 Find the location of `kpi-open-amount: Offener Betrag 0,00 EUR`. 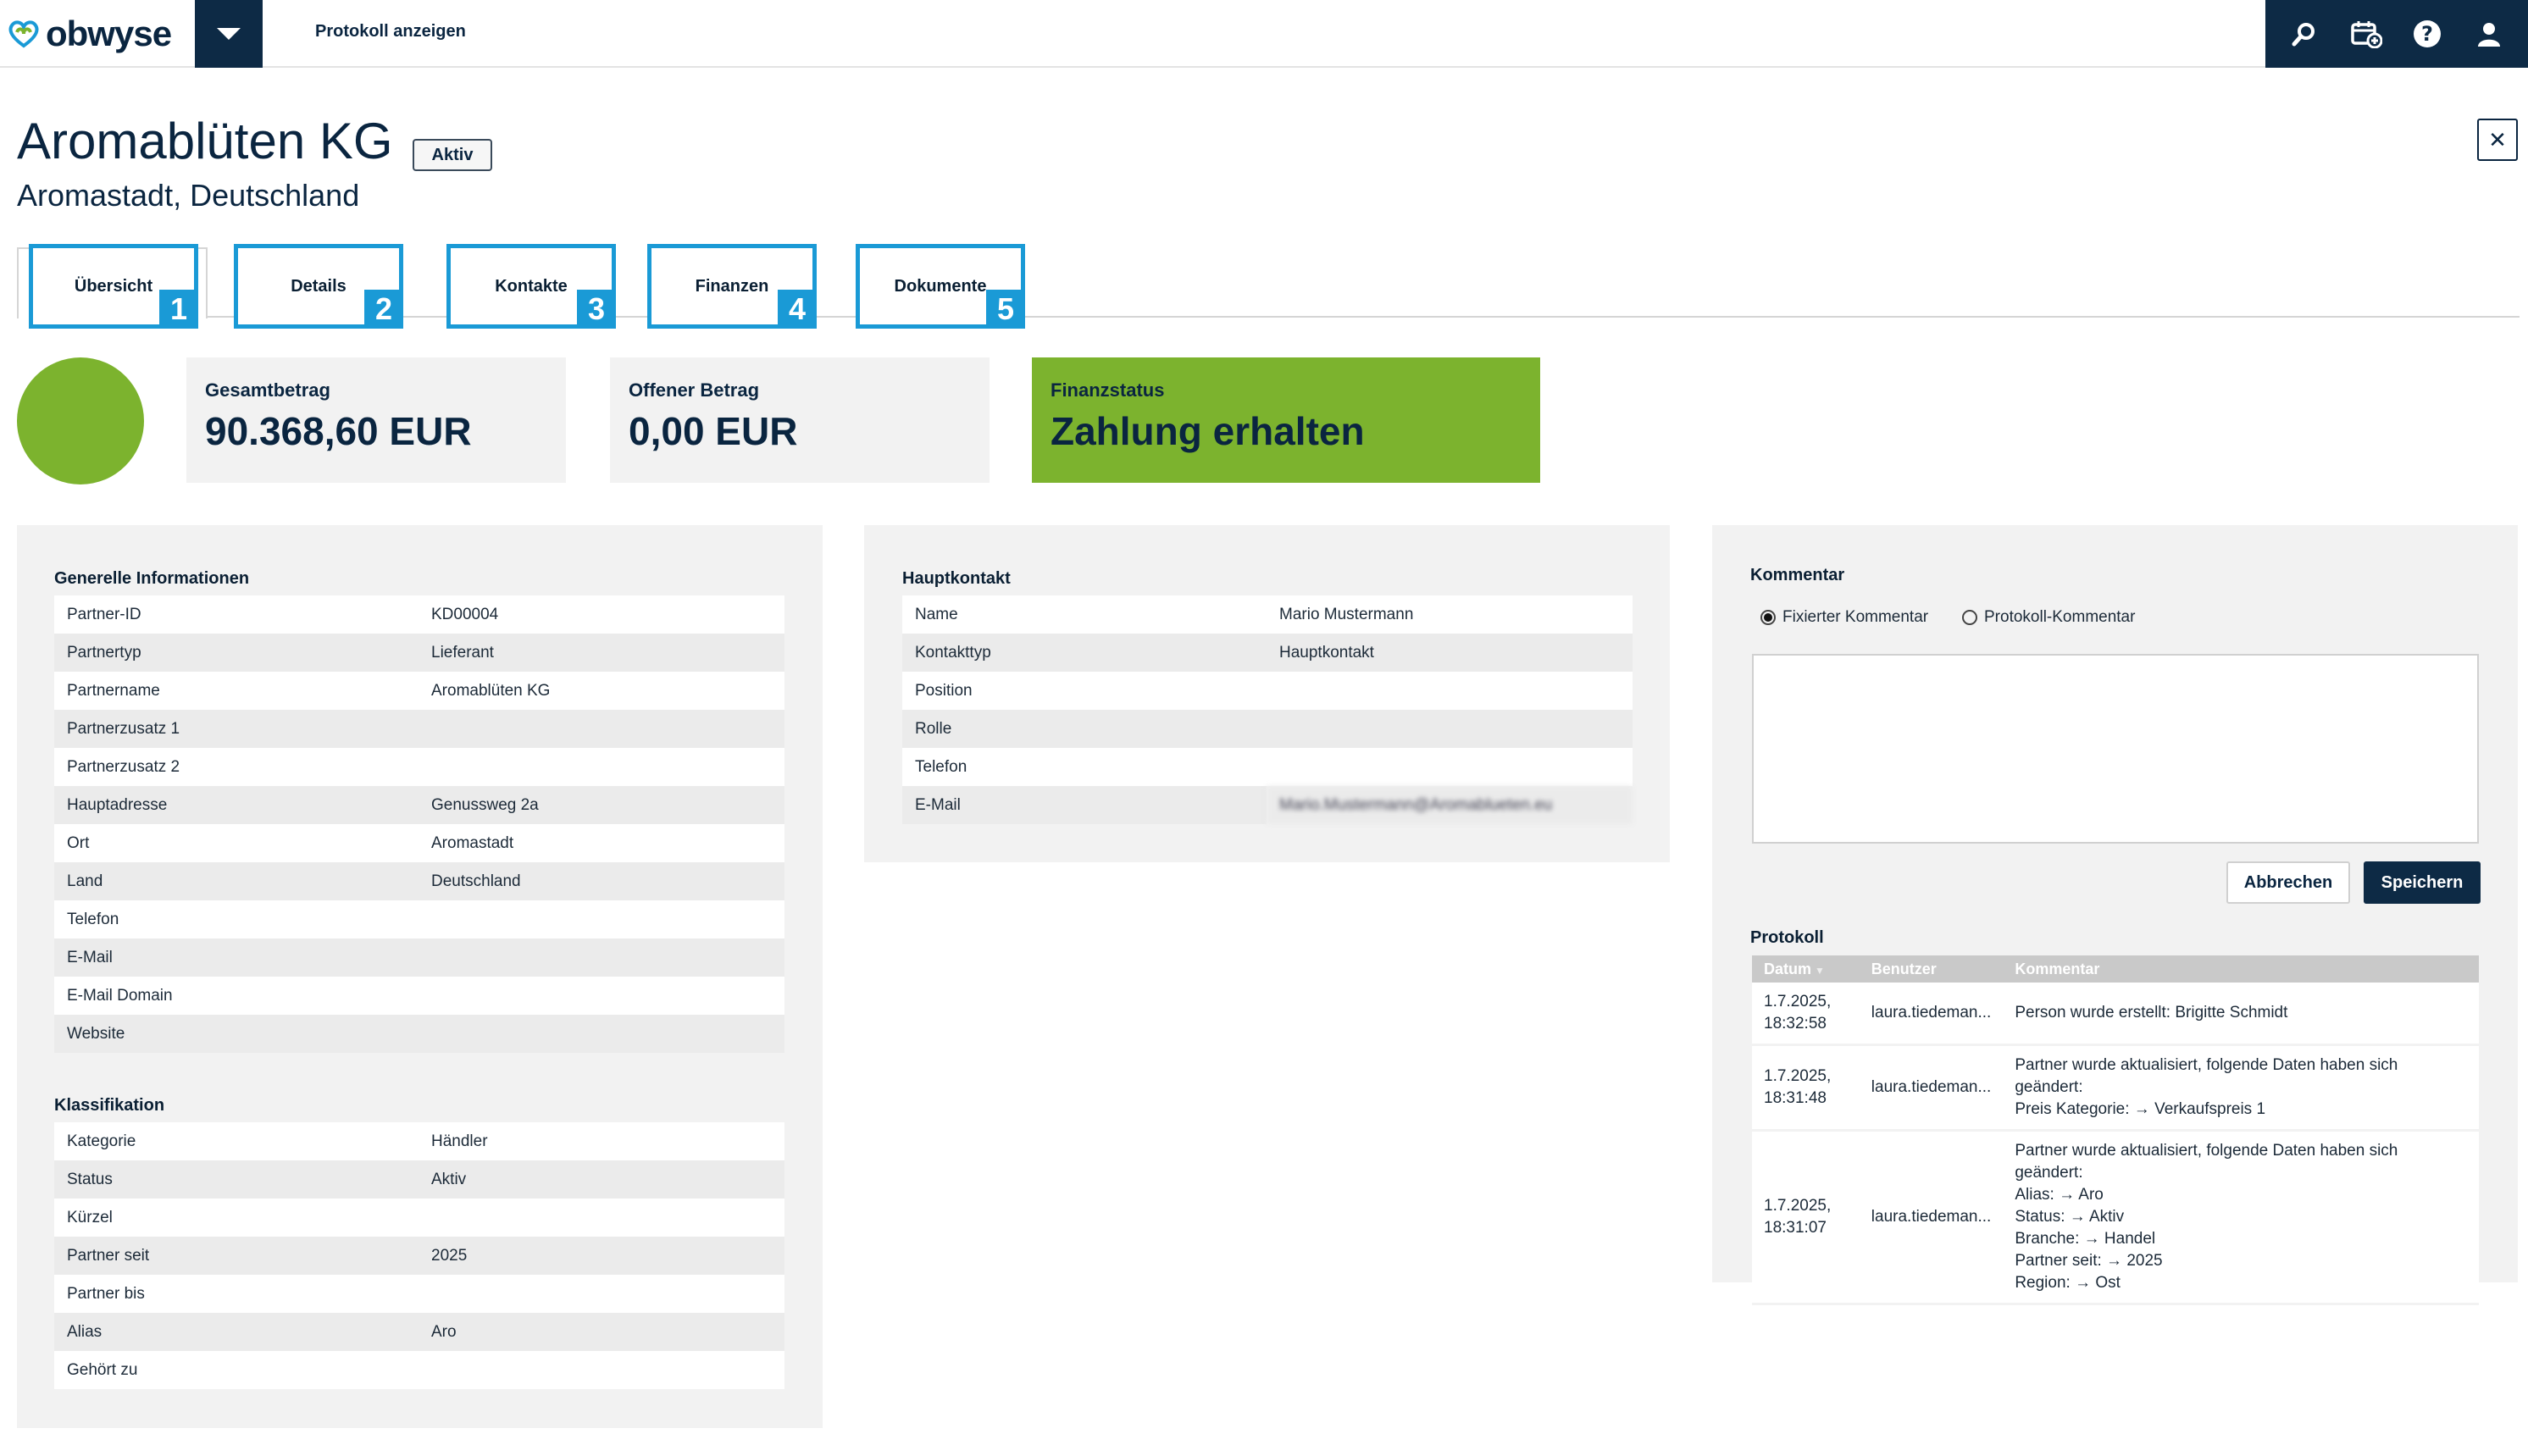

kpi-open-amount: Offener Betrag 0,00 EUR is located at coordinates (800, 420).